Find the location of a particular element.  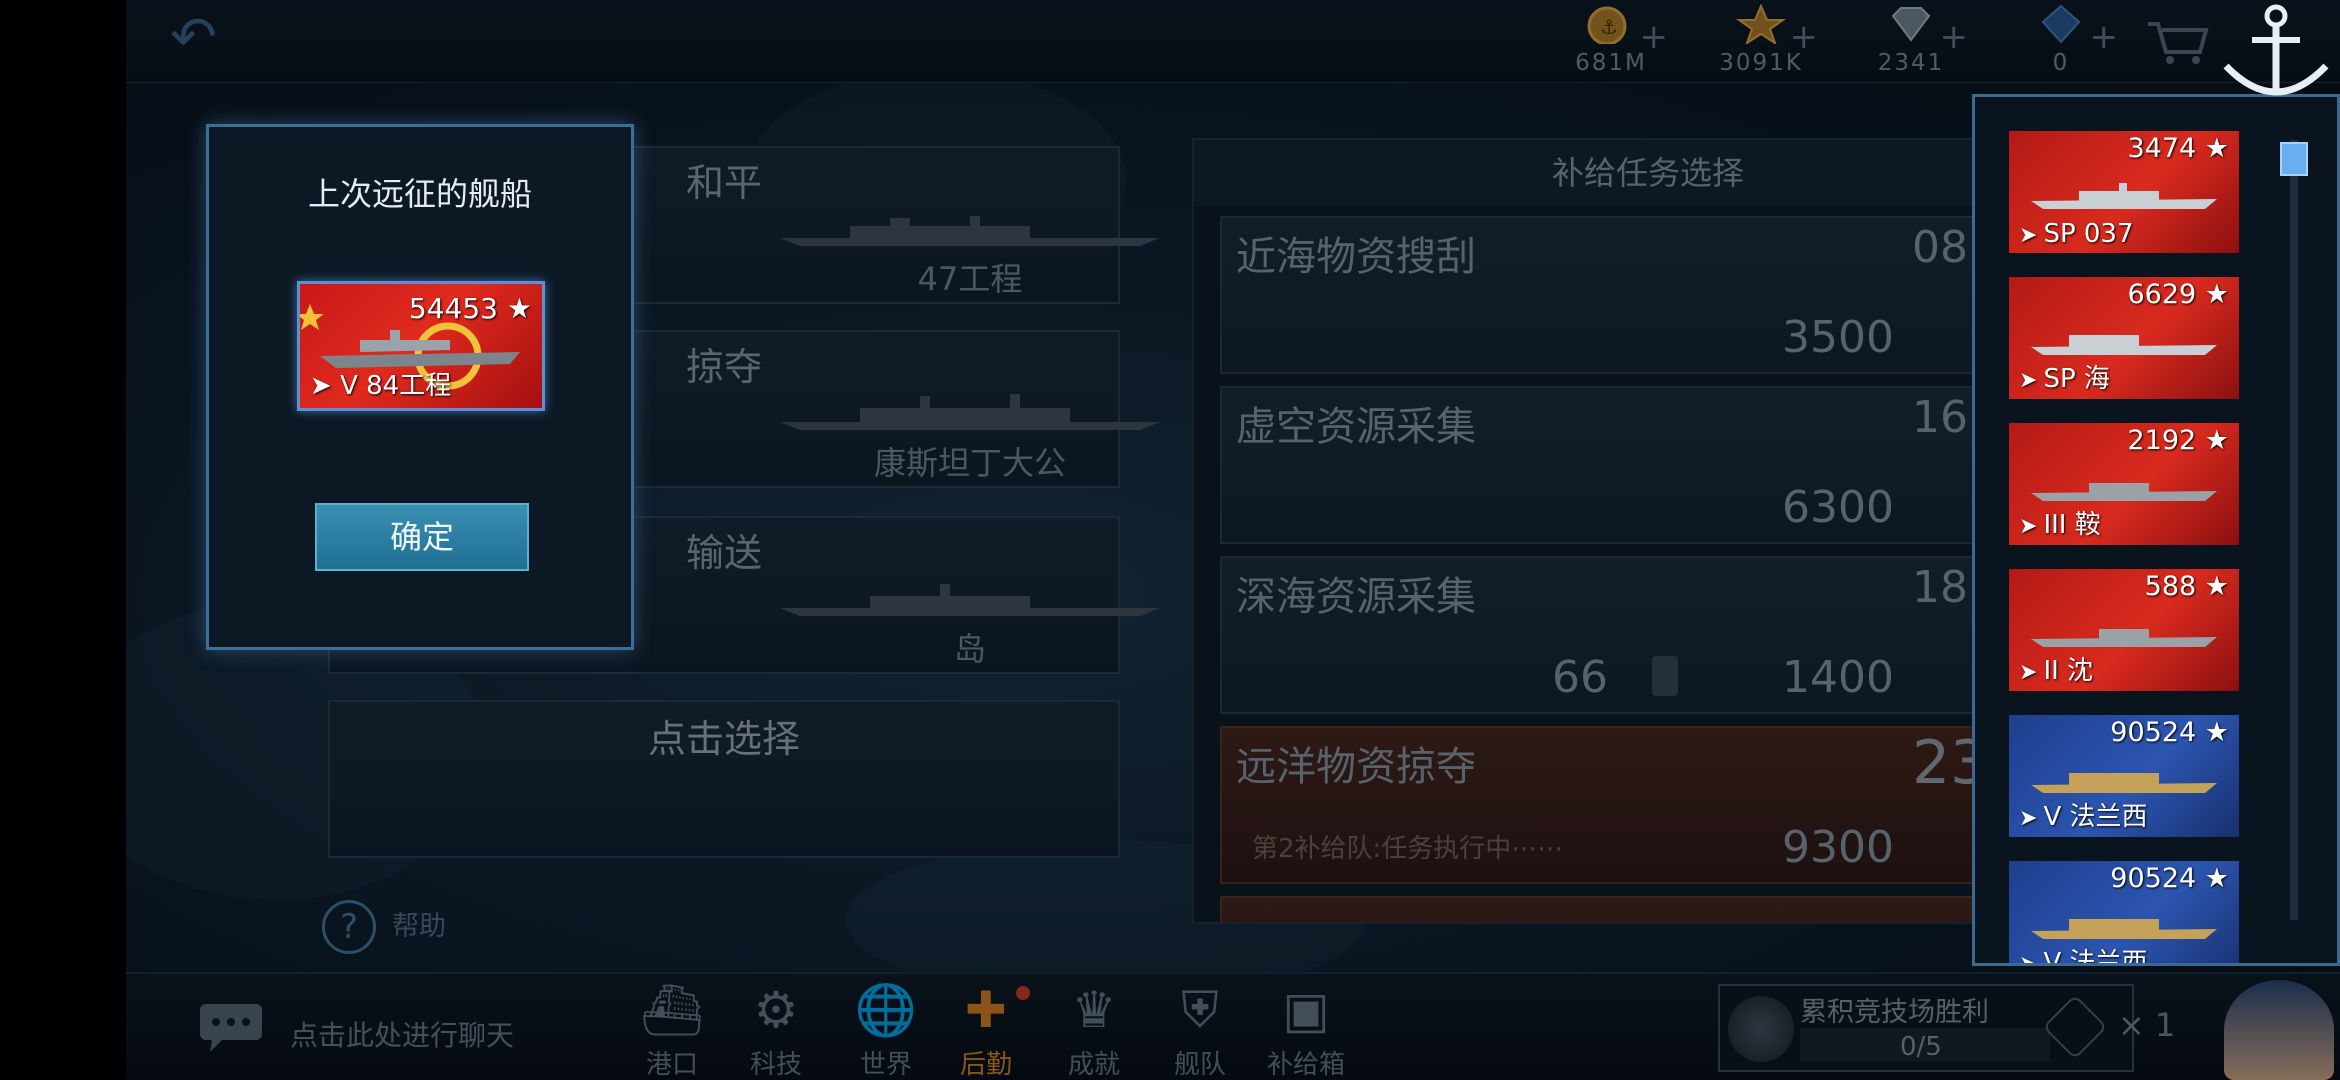

ship-name: ➤ III 鞍 is located at coordinates (2060, 522).